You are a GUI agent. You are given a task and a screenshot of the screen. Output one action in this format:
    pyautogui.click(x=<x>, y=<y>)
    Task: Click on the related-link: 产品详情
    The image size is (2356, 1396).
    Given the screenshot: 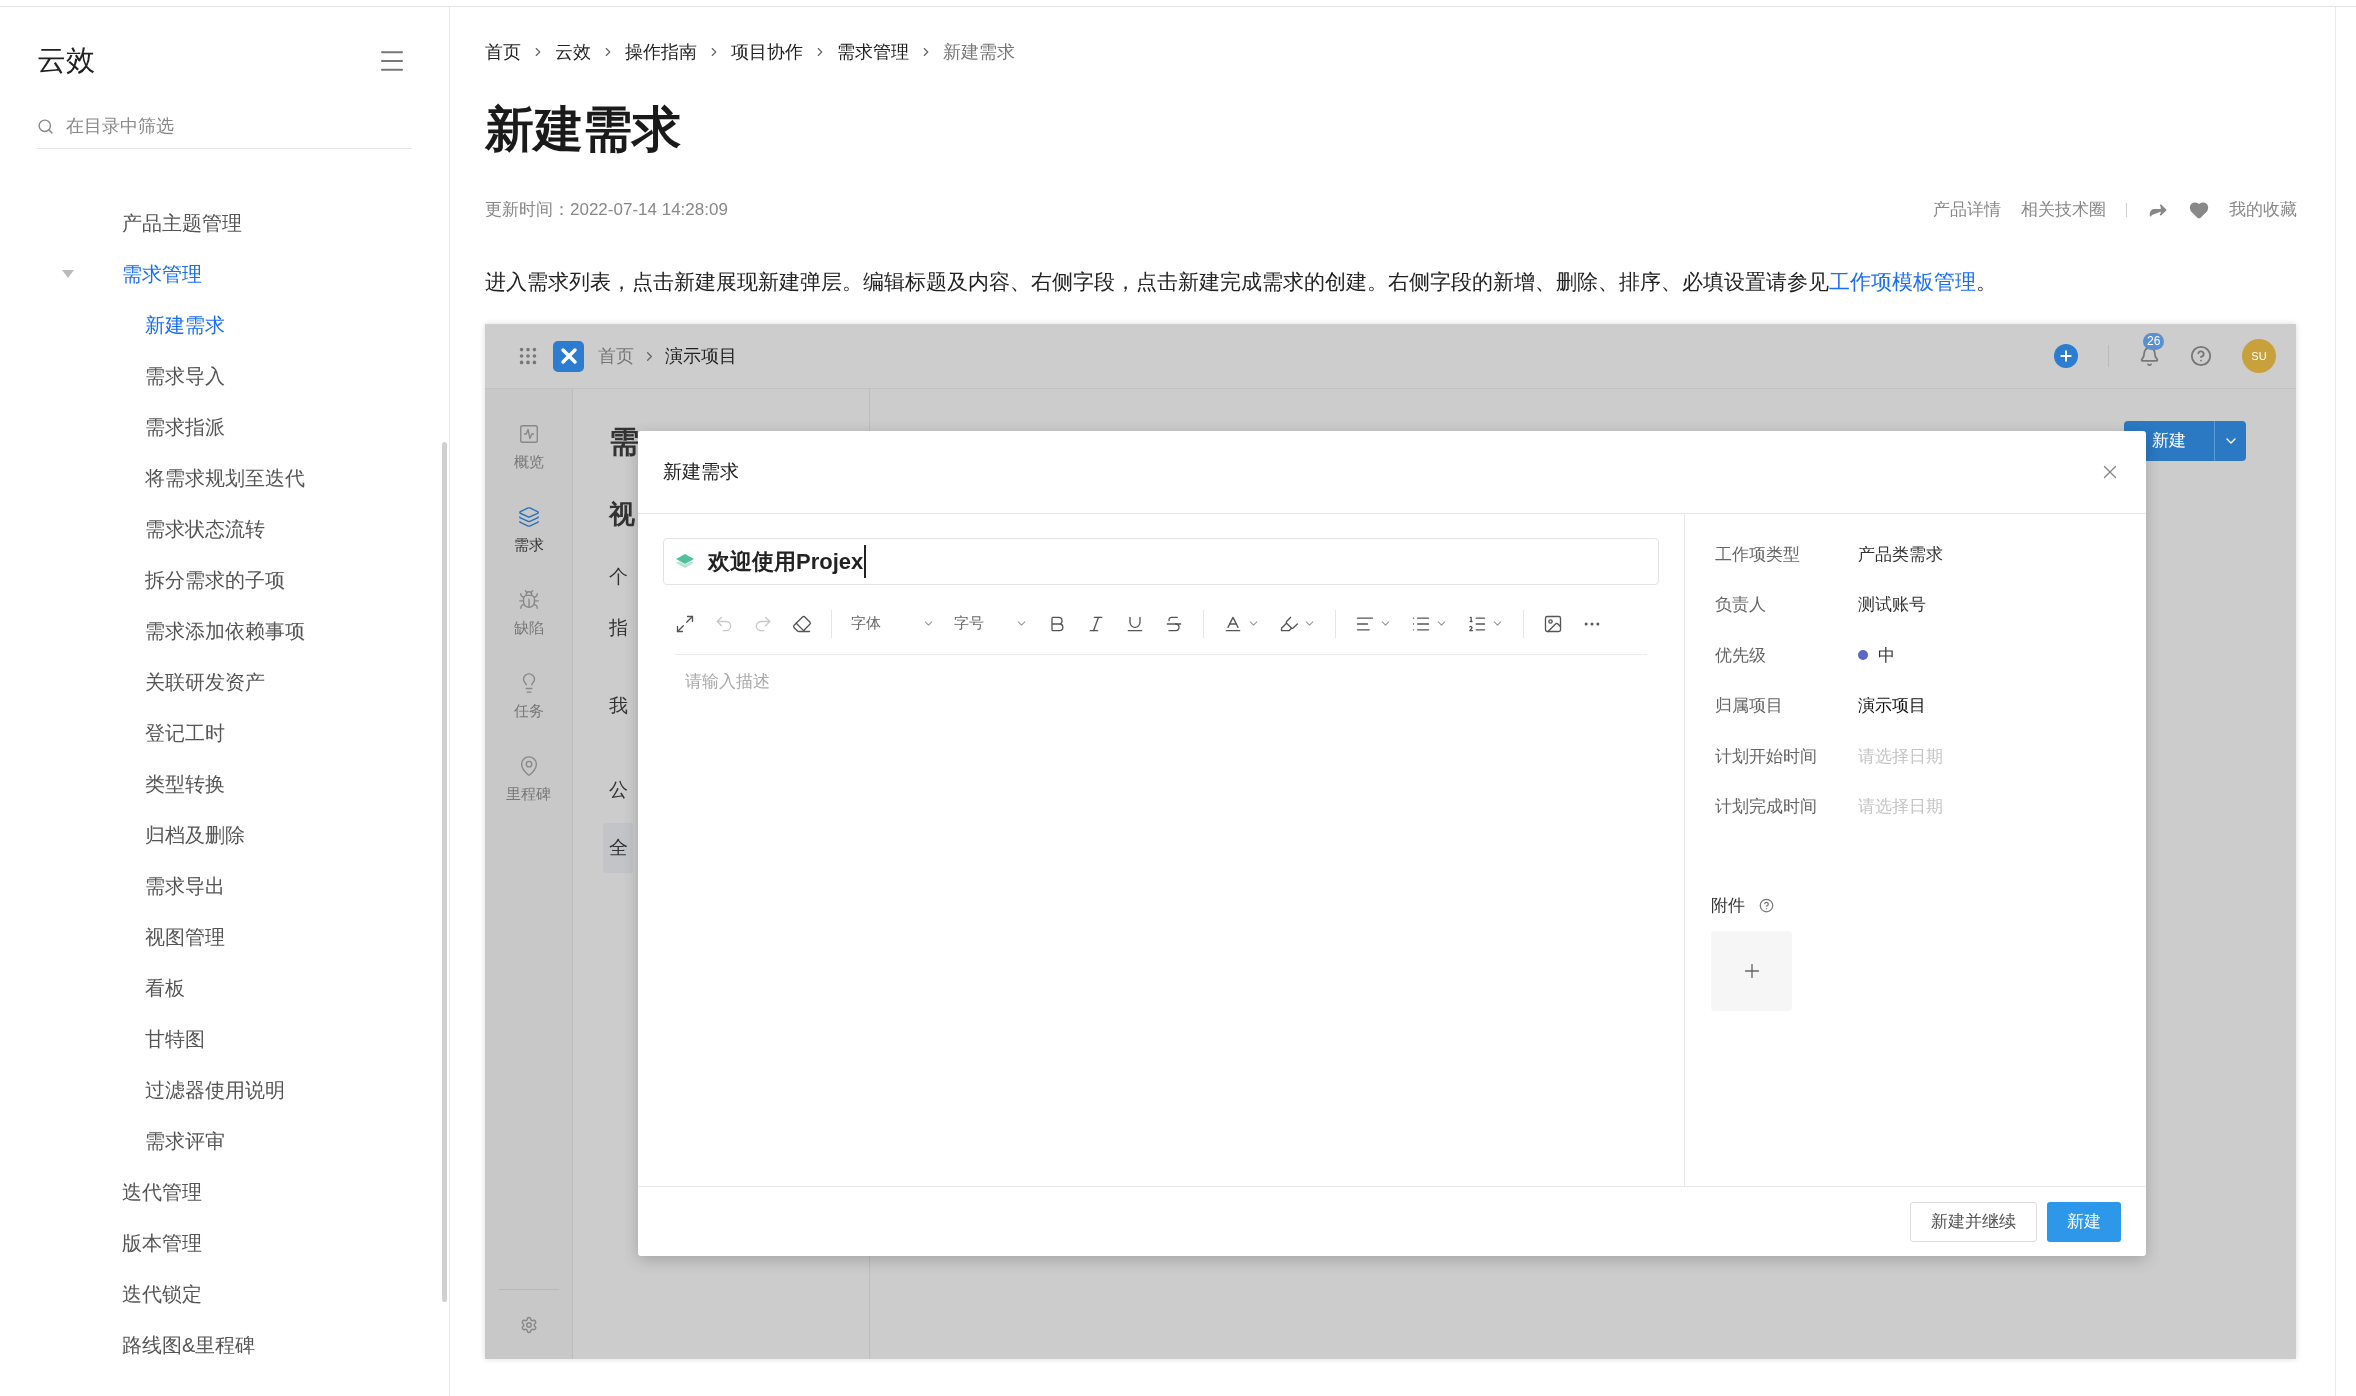 What is the action you would take?
    pyautogui.click(x=1967, y=210)
    